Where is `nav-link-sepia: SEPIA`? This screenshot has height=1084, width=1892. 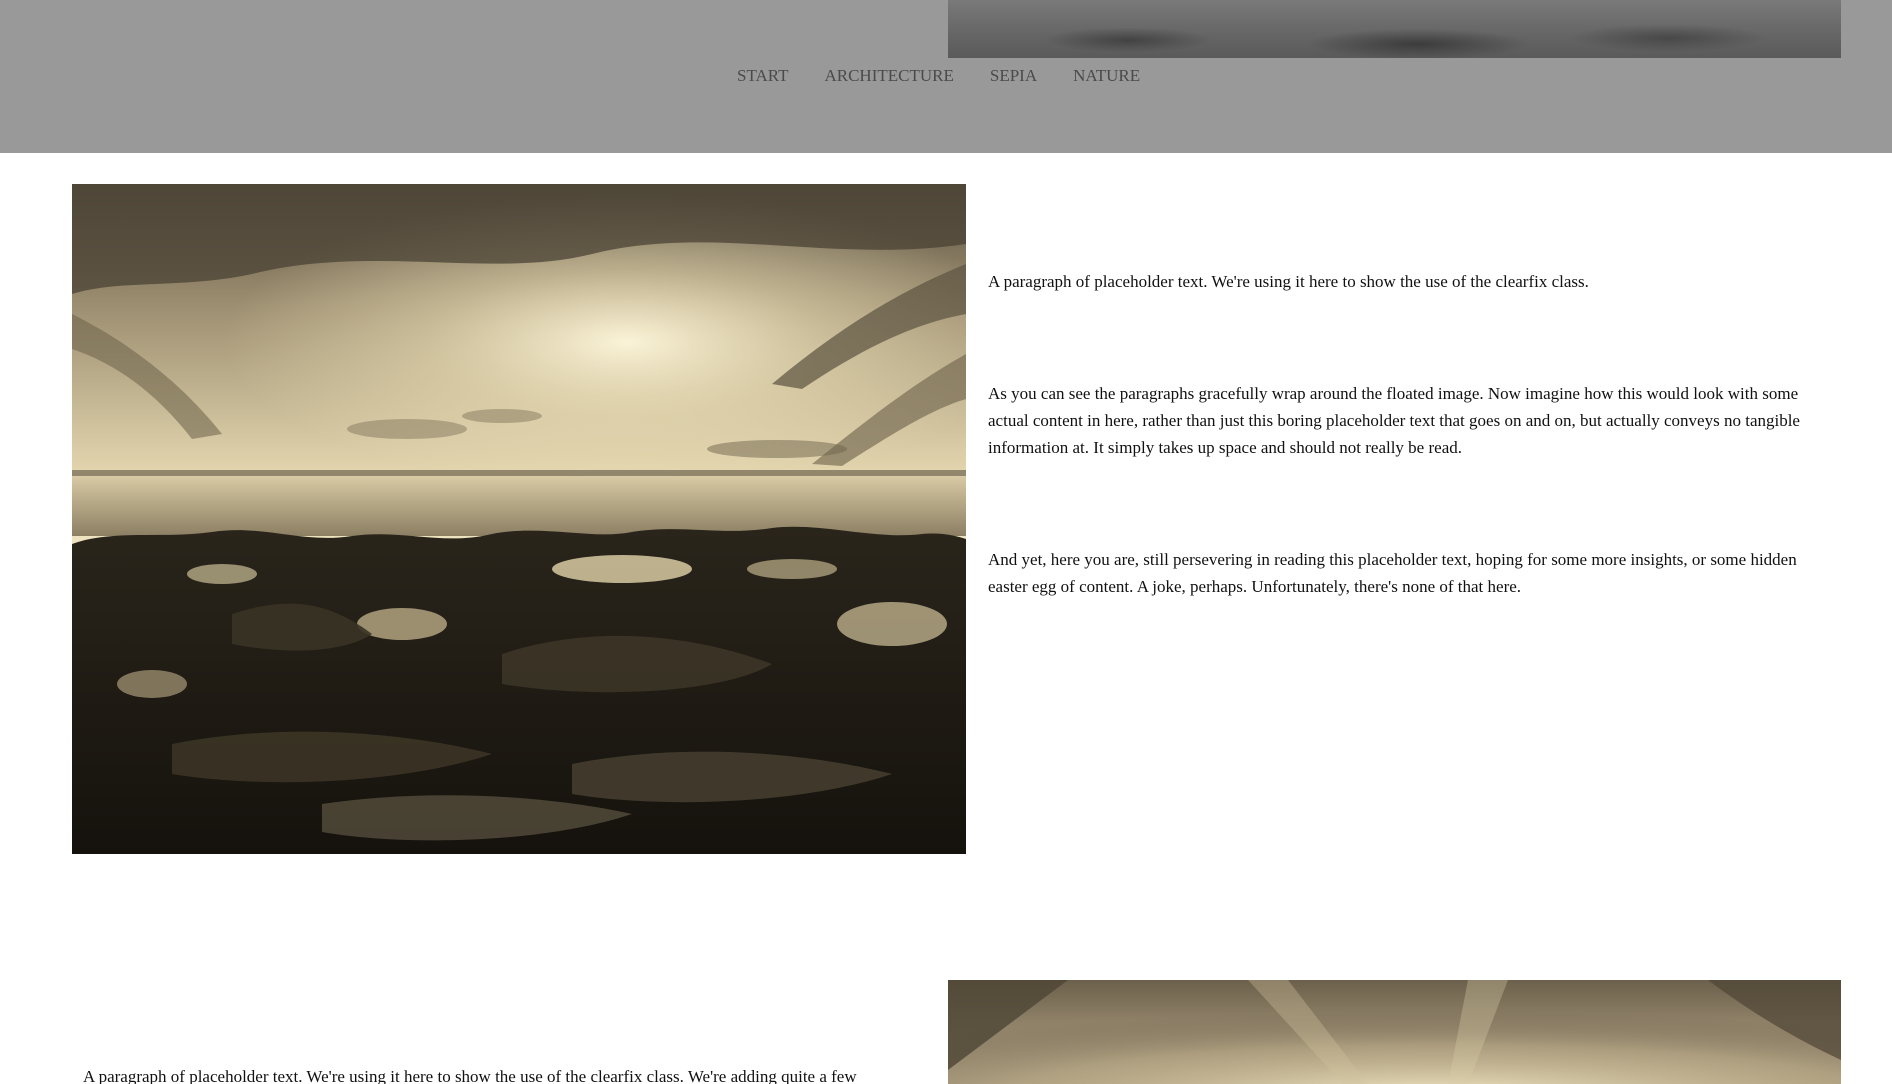 nav-link-sepia: SEPIA is located at coordinates (1013, 75).